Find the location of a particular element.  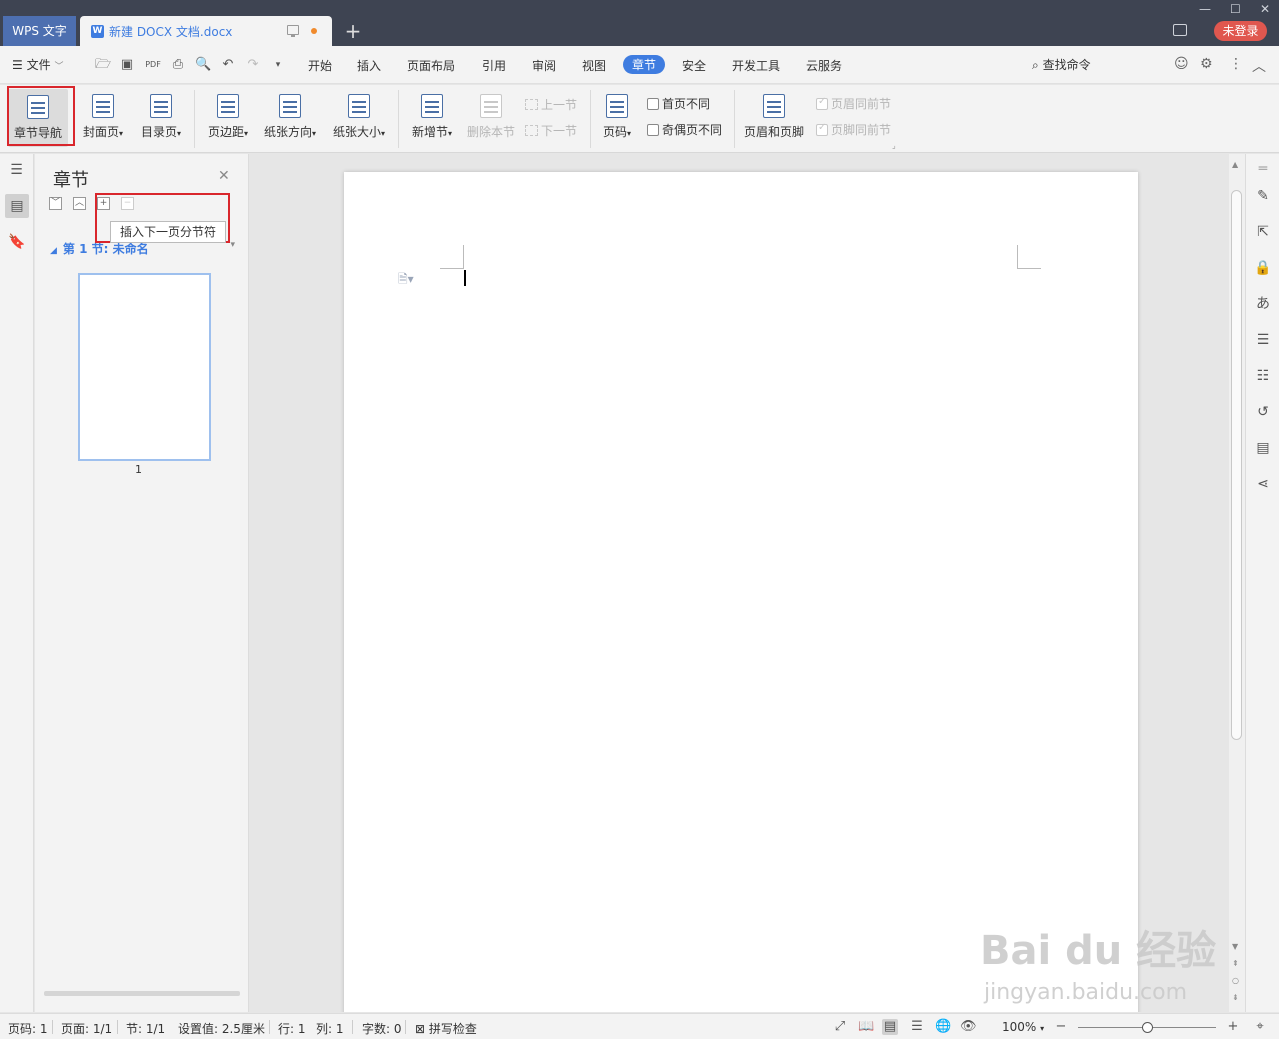

redo-icon: ↷ is located at coordinates (253, 65).